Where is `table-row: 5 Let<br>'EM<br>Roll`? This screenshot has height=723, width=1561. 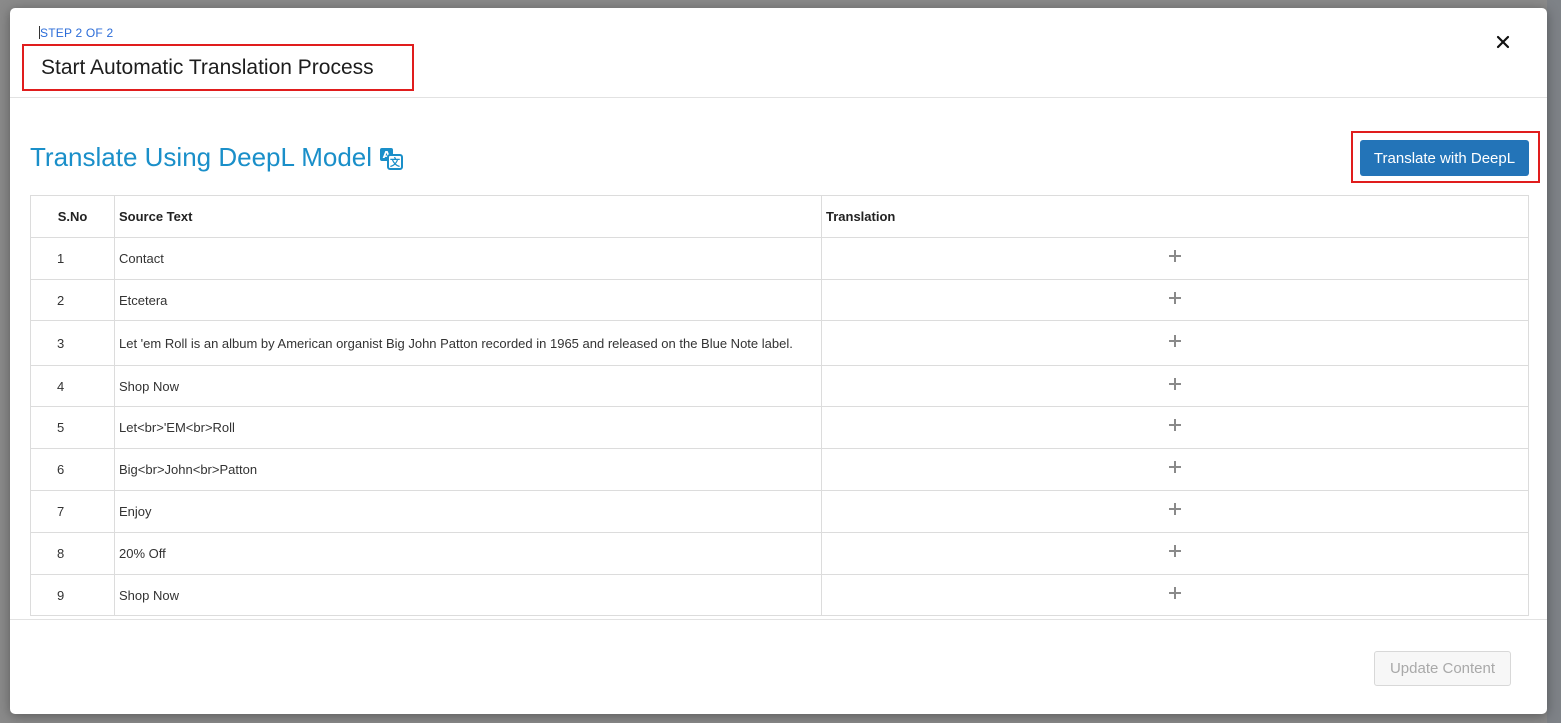 table-row: 5 Let<br>'EM<br>Roll is located at coordinates (779, 427).